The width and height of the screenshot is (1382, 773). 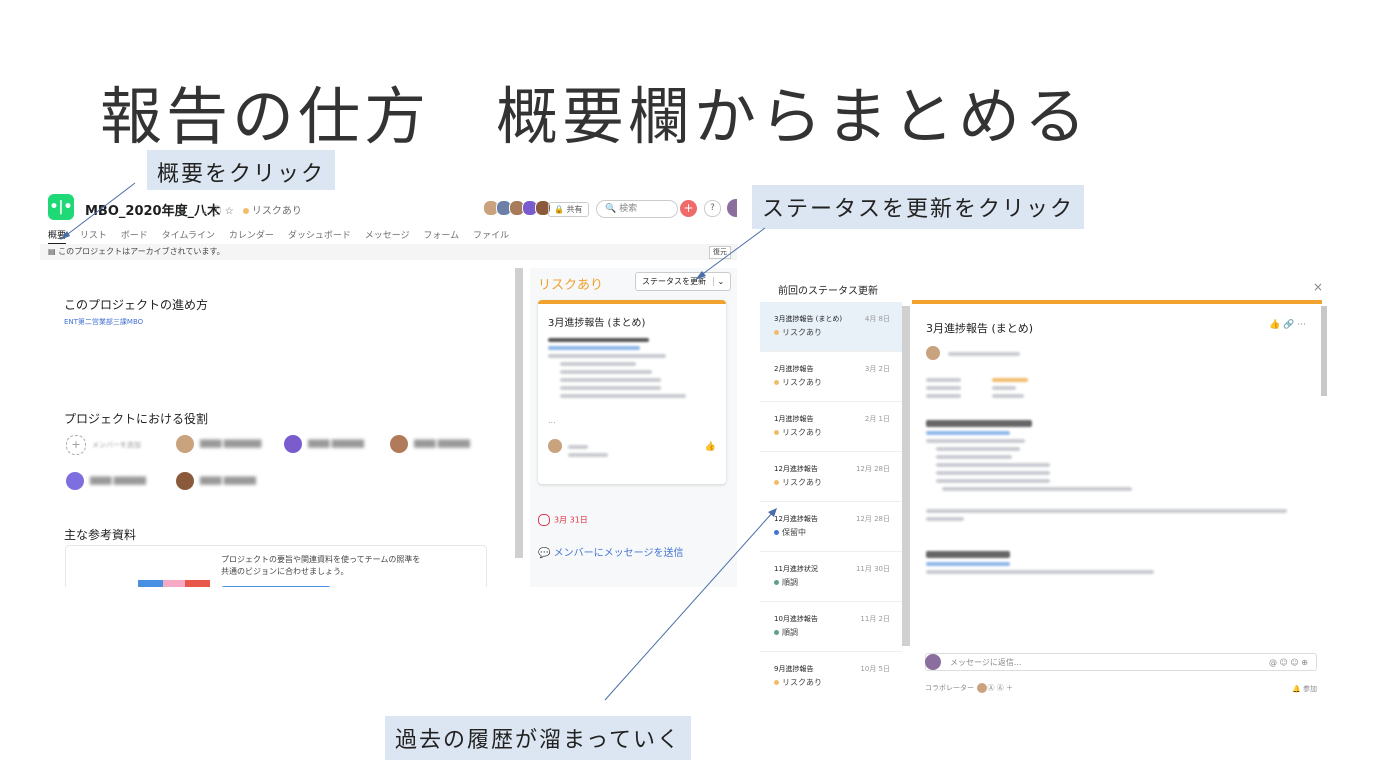 I want to click on update-status-button: ステータスを更新 ⌄, so click(x=683, y=281).